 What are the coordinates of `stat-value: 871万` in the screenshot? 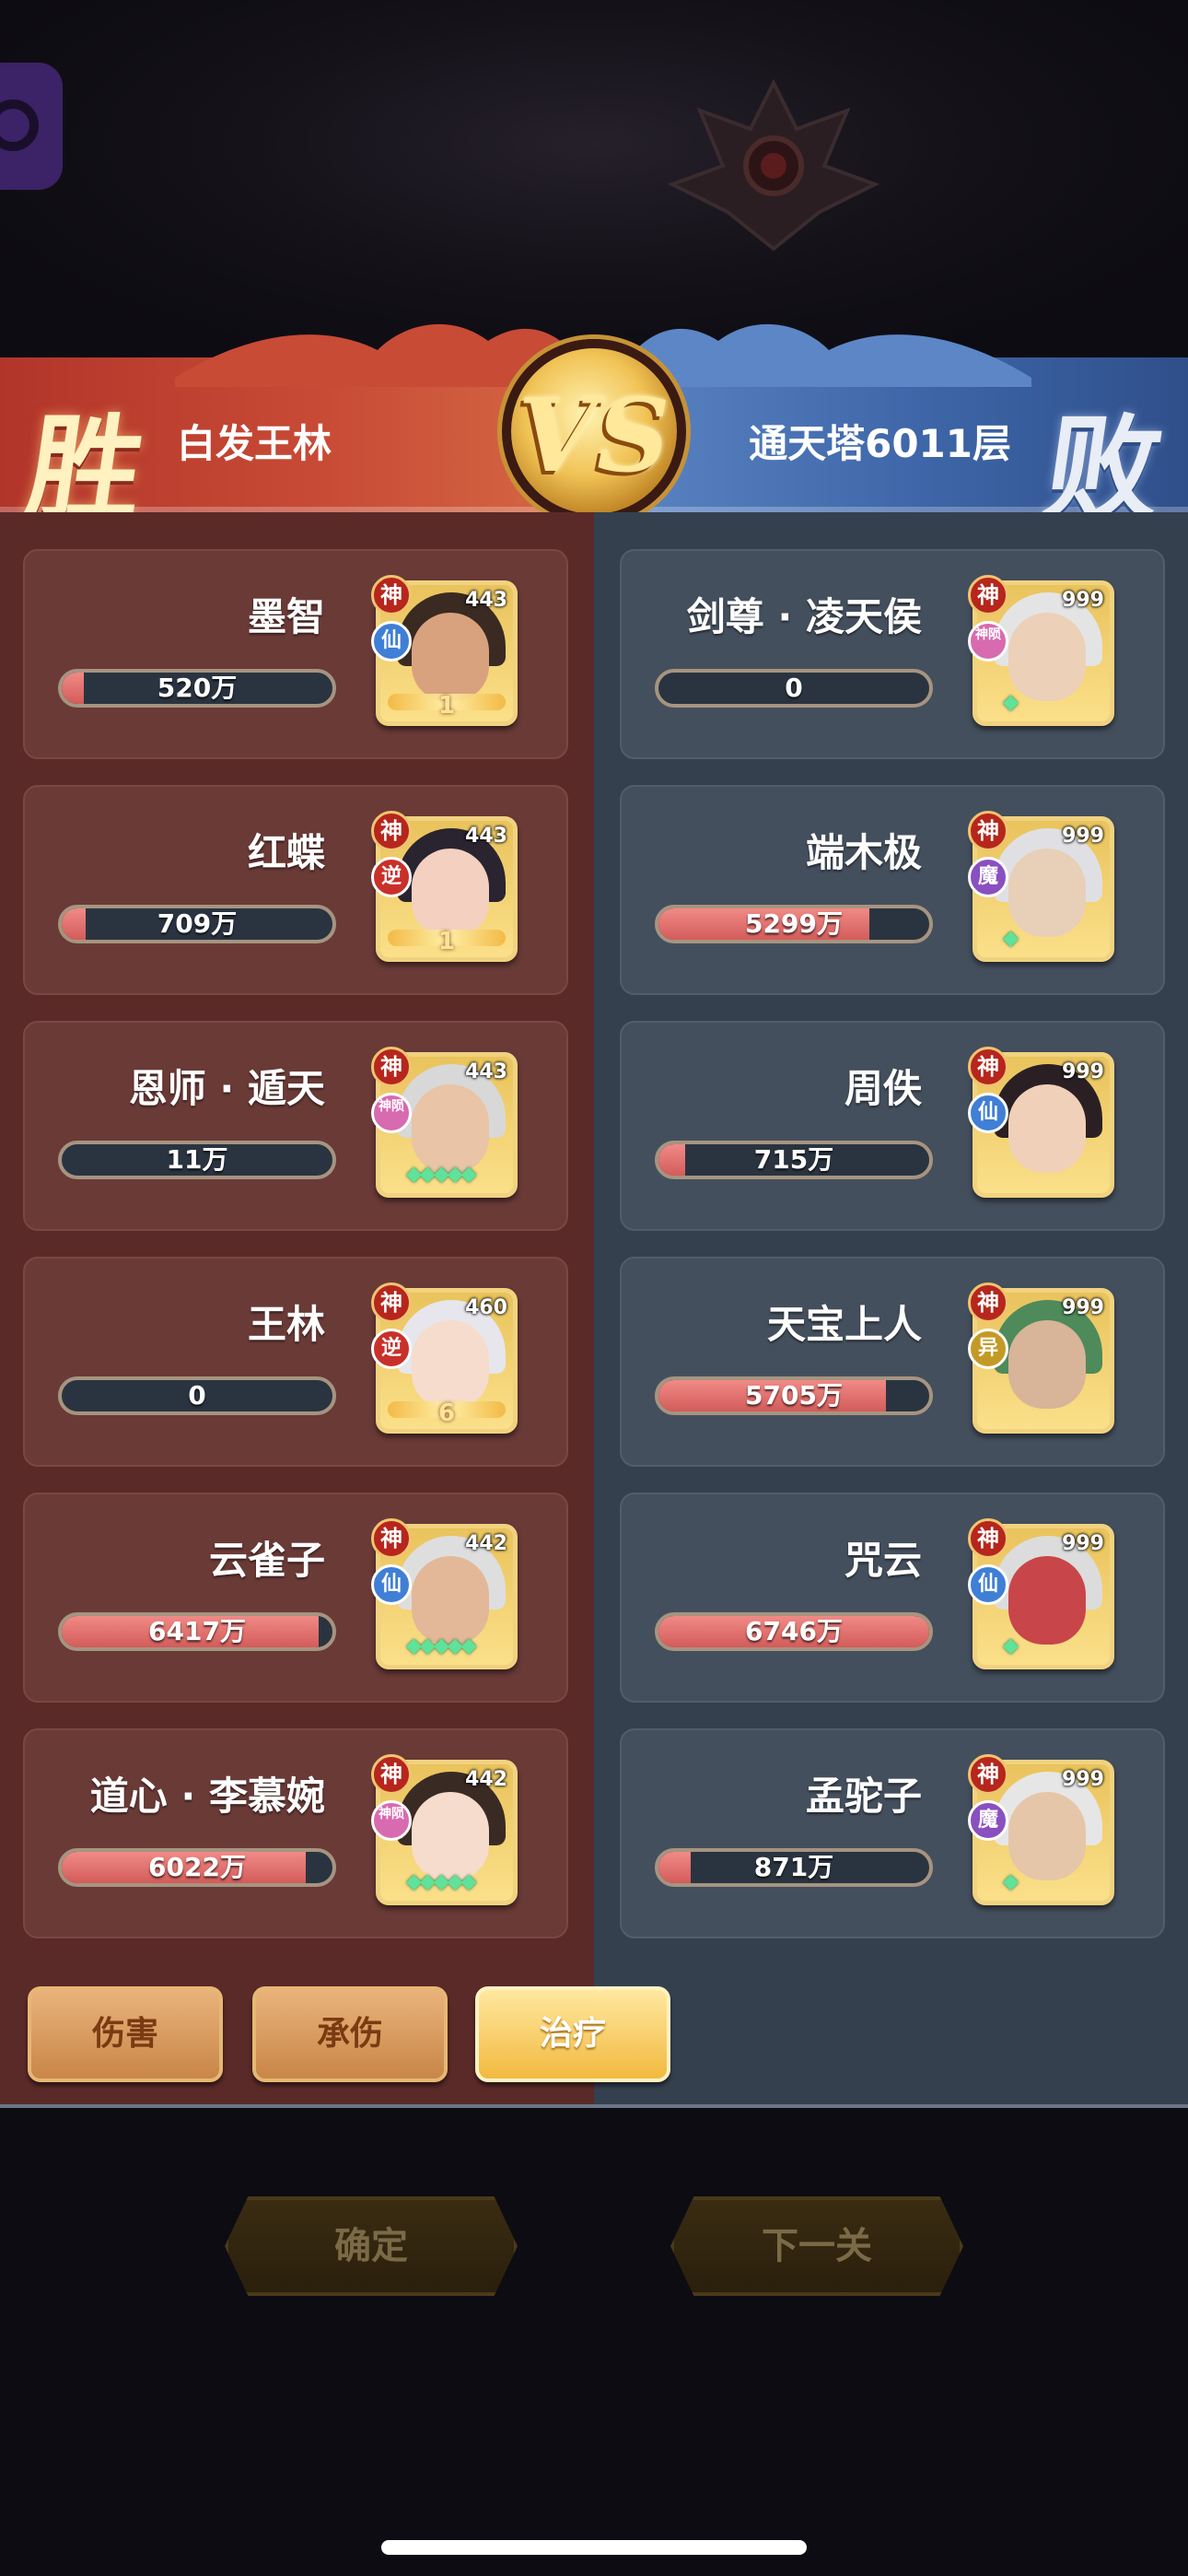 It's located at (793, 1867).